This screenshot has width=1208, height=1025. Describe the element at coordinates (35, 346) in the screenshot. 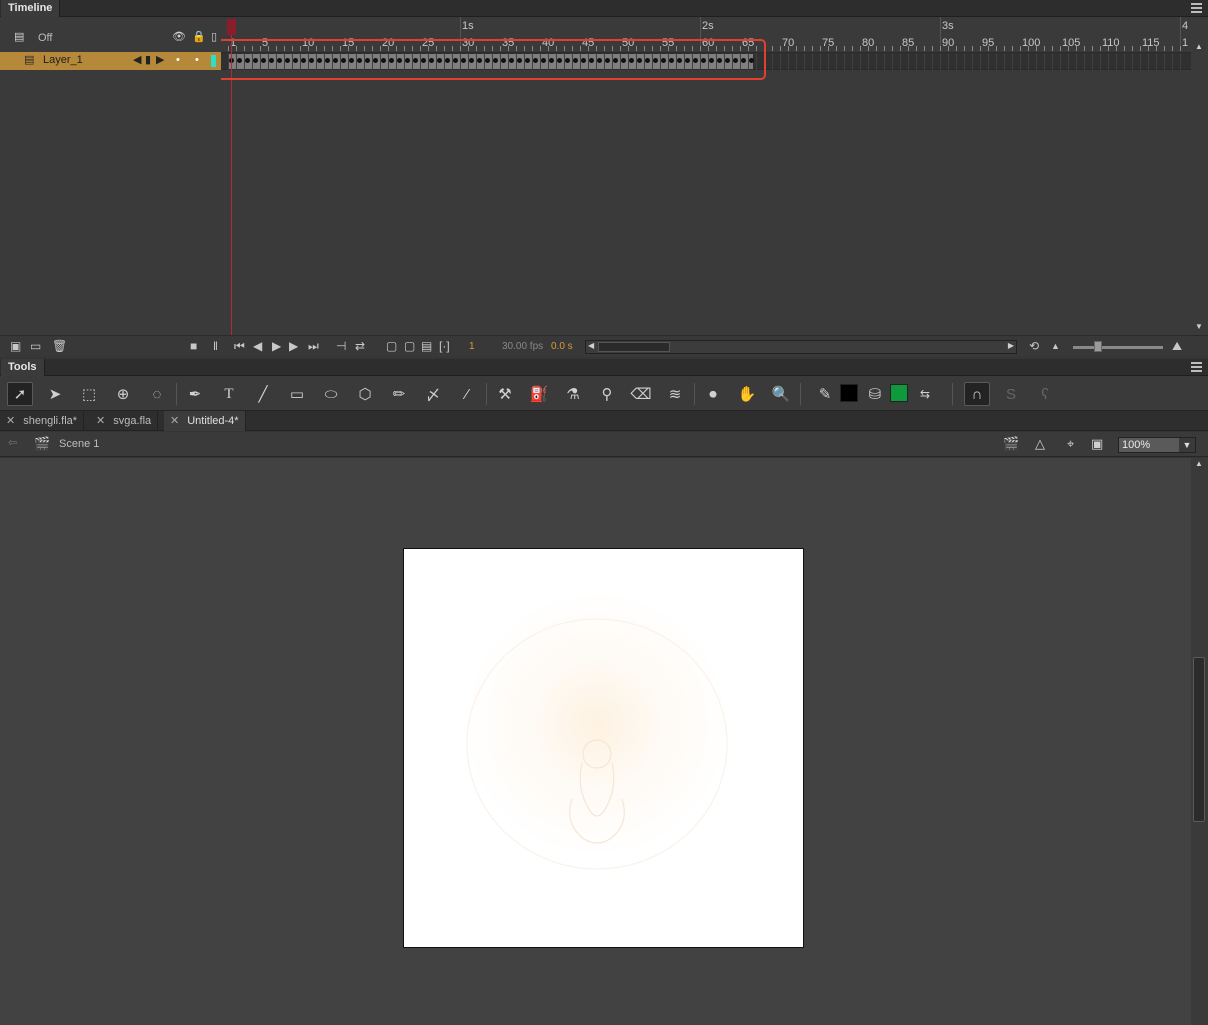

I see `new-folder-icon: ▭` at that location.